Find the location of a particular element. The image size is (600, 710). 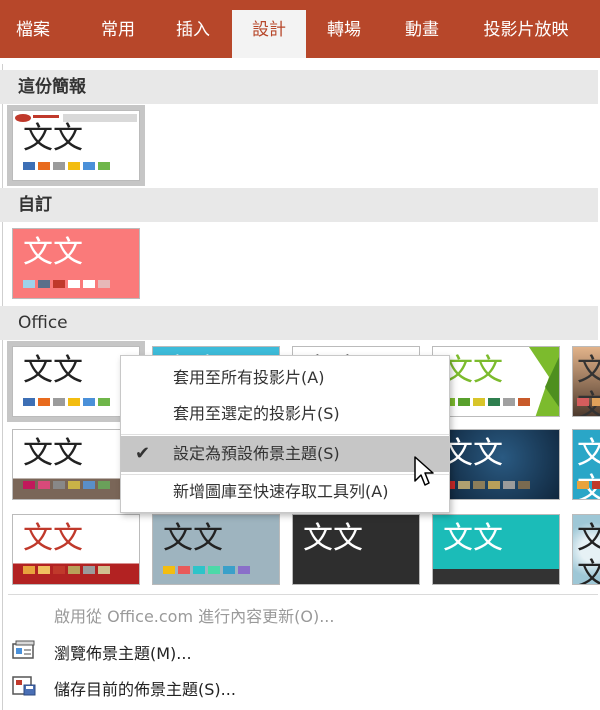

tab-animations: 動畫 is located at coordinates (422, 34).